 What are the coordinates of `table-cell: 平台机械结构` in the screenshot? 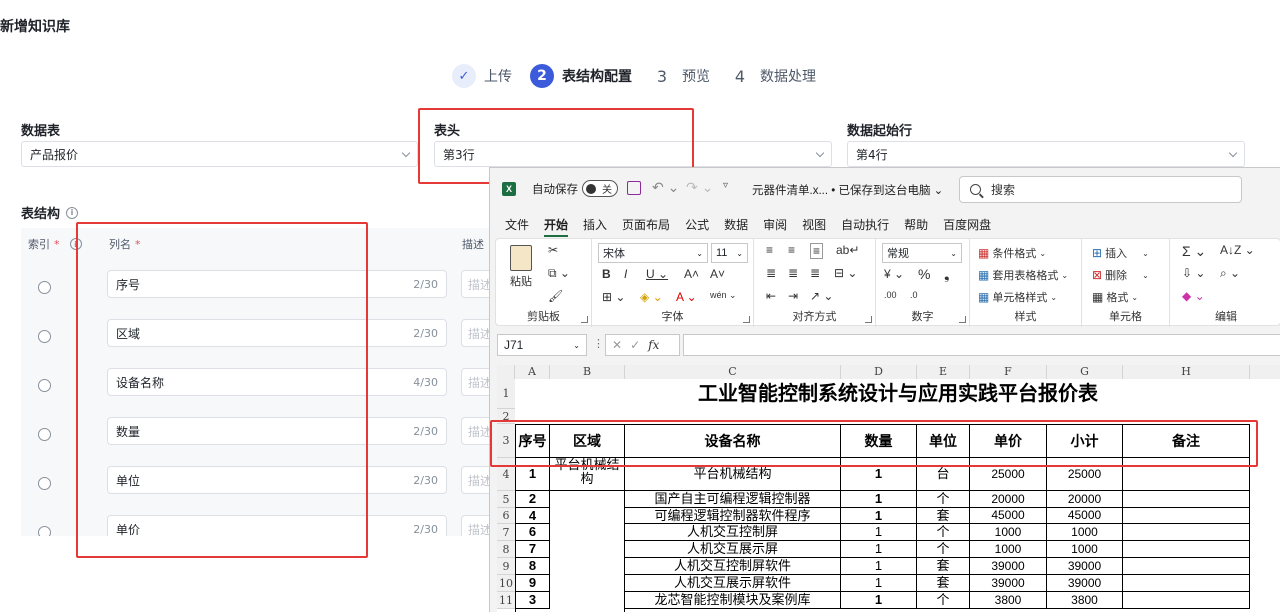 It's located at (733, 474).